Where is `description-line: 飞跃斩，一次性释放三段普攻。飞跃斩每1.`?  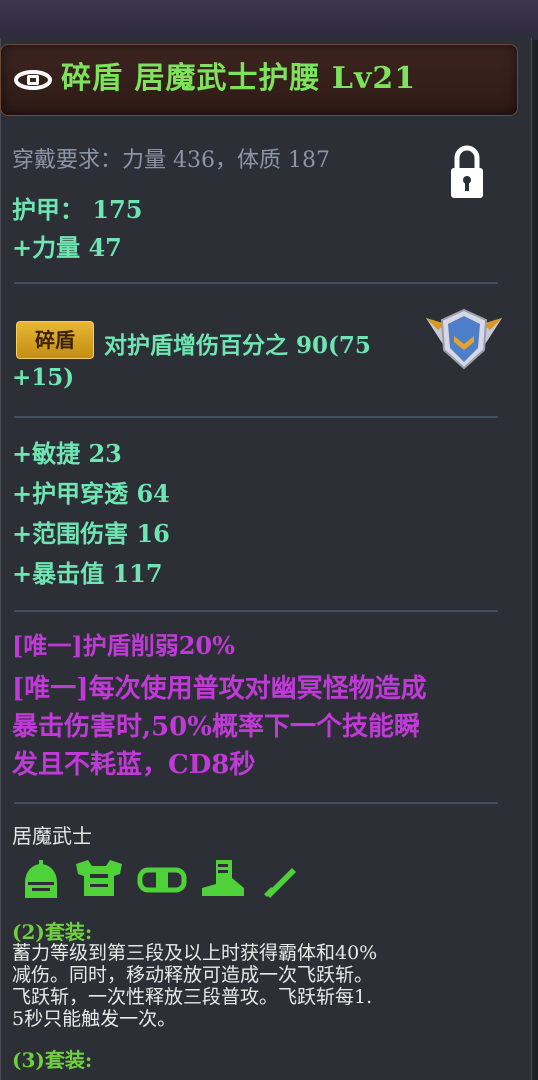 description-line: 飞跃斩，一次性释放三段普攻。飞跃斩每1. is located at coordinates (192, 997).